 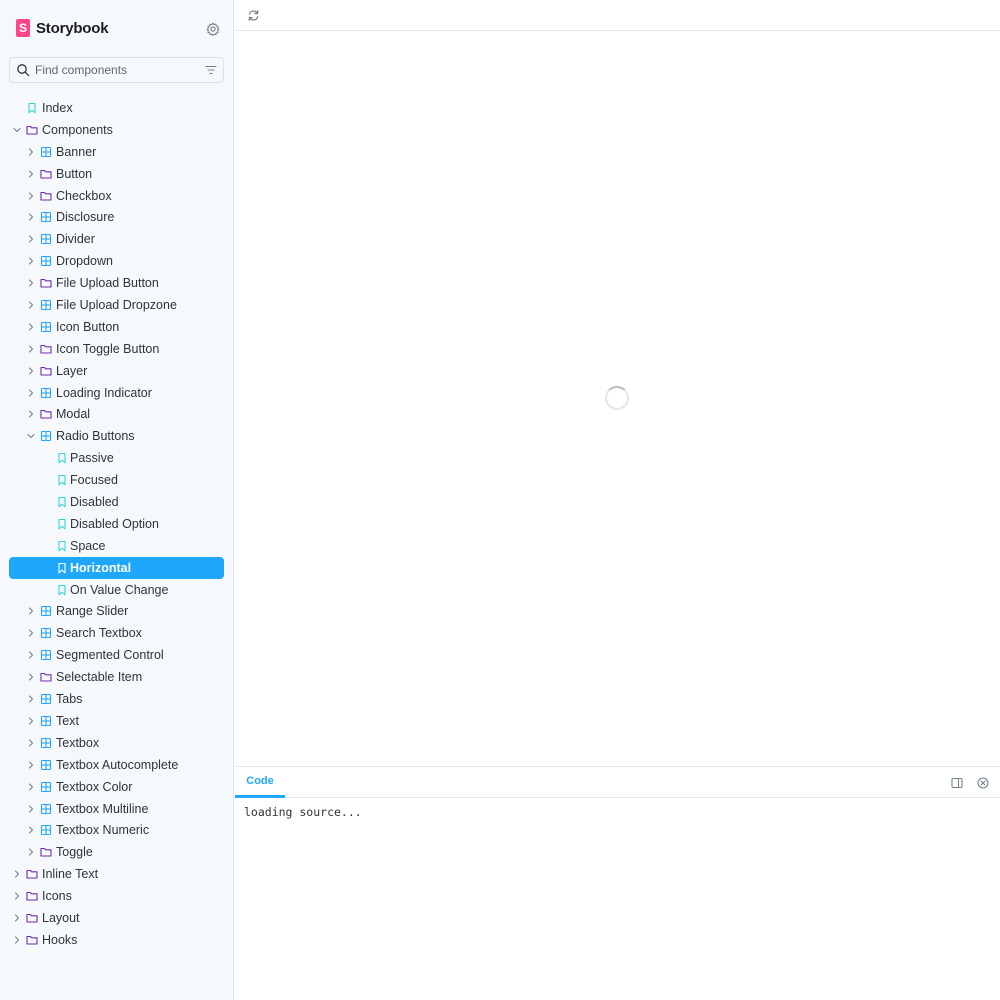 What do you see at coordinates (116, 743) in the screenshot?
I see `tree-item-textbox: Textbox` at bounding box center [116, 743].